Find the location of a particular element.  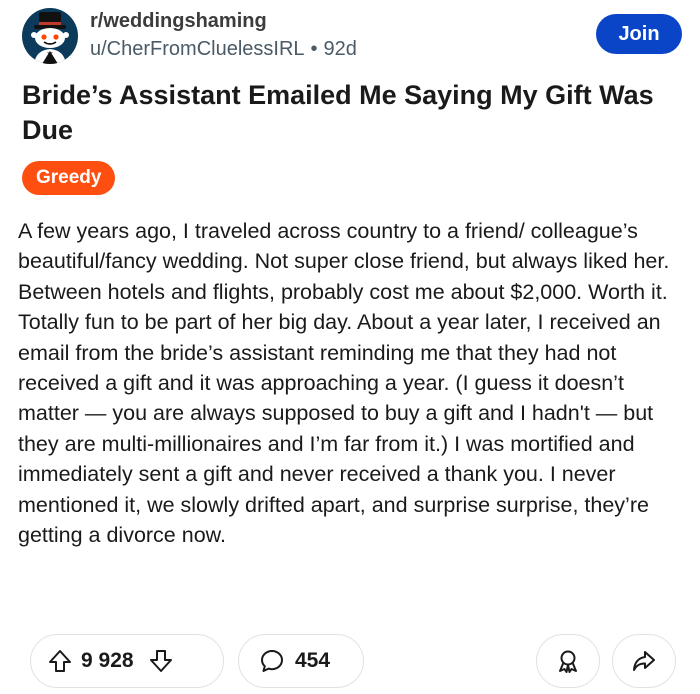

share-button is located at coordinates (644, 661).